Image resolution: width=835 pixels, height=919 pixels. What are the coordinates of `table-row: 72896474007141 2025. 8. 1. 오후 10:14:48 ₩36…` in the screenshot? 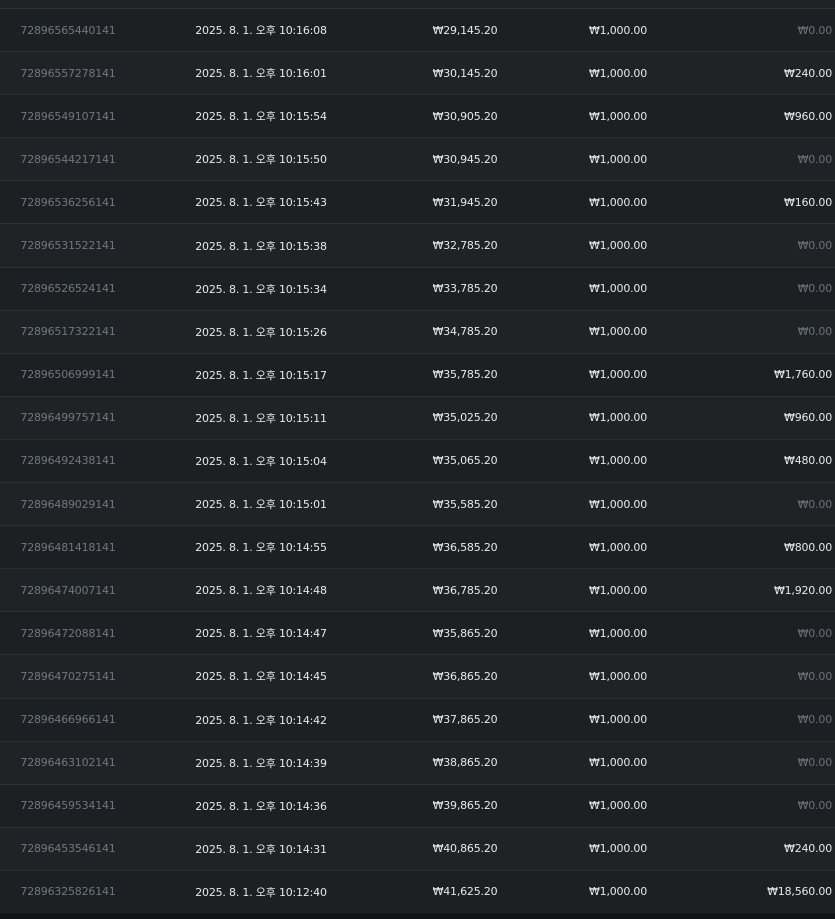 It's located at (417, 591).